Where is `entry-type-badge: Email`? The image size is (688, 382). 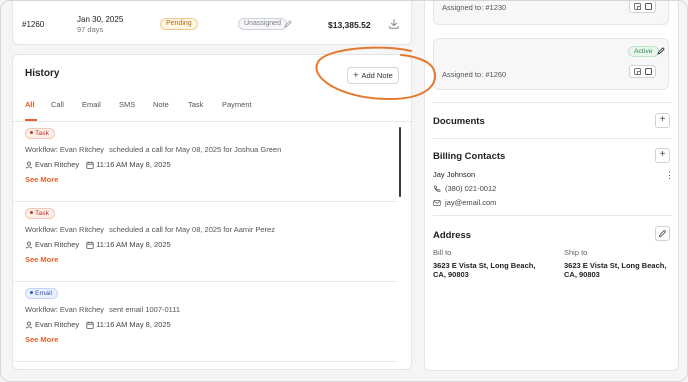
entry-type-badge: Email is located at coordinates (41, 293).